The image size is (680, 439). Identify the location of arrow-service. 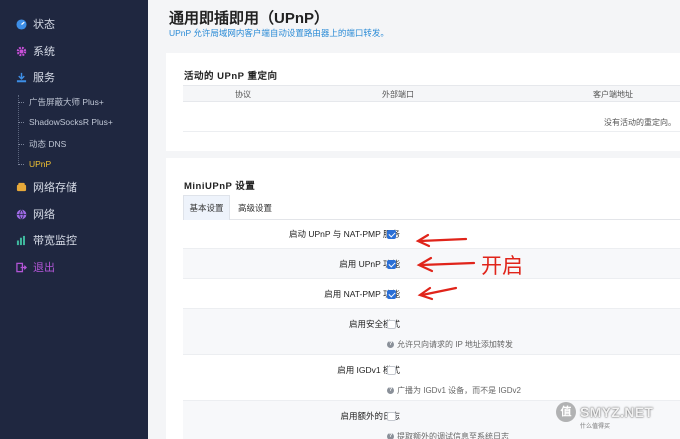
(443, 240).